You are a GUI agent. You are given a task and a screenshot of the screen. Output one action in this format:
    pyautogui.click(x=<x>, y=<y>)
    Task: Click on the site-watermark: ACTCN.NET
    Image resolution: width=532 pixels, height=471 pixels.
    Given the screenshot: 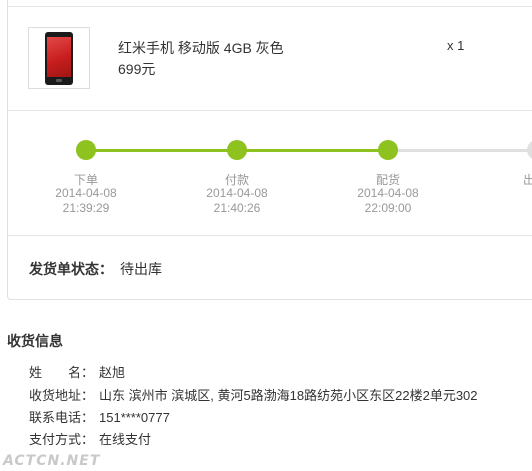 What is the action you would take?
    pyautogui.click(x=52, y=461)
    